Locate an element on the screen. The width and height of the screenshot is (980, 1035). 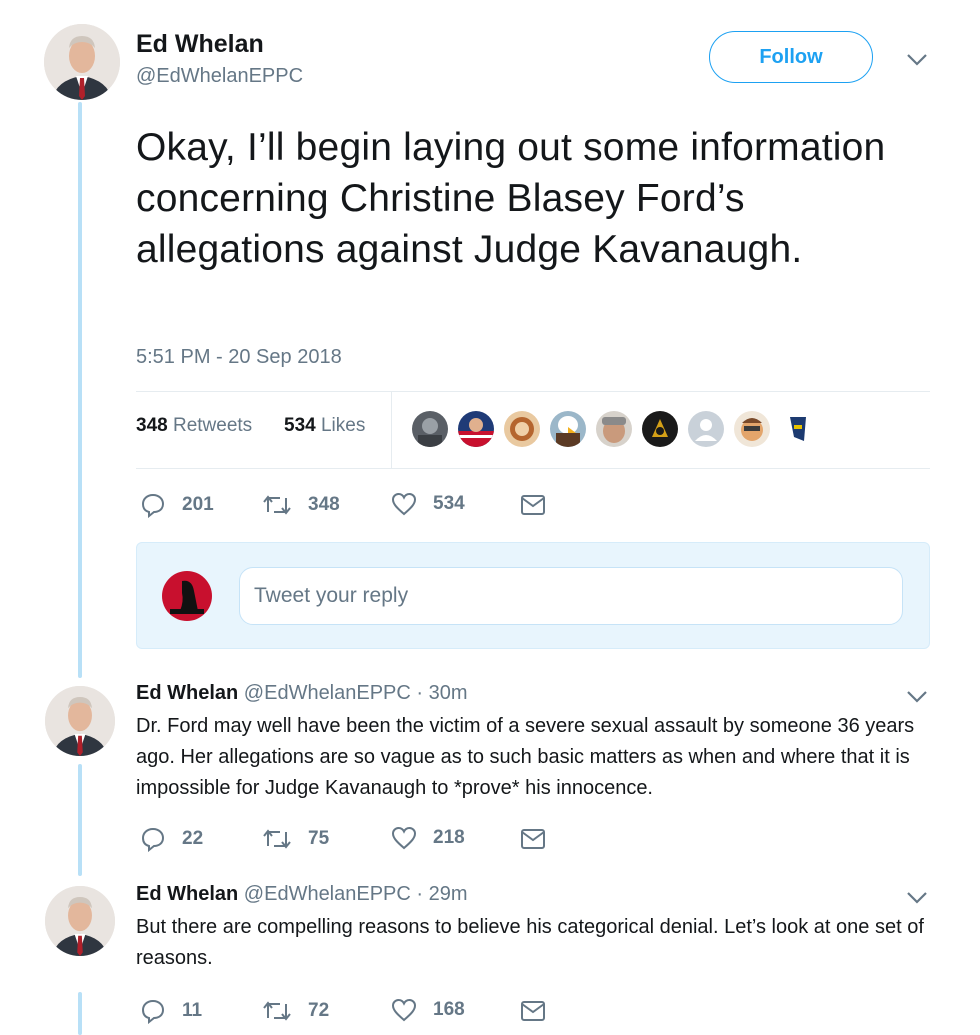
follow-button: Follow is located at coordinates (791, 57).